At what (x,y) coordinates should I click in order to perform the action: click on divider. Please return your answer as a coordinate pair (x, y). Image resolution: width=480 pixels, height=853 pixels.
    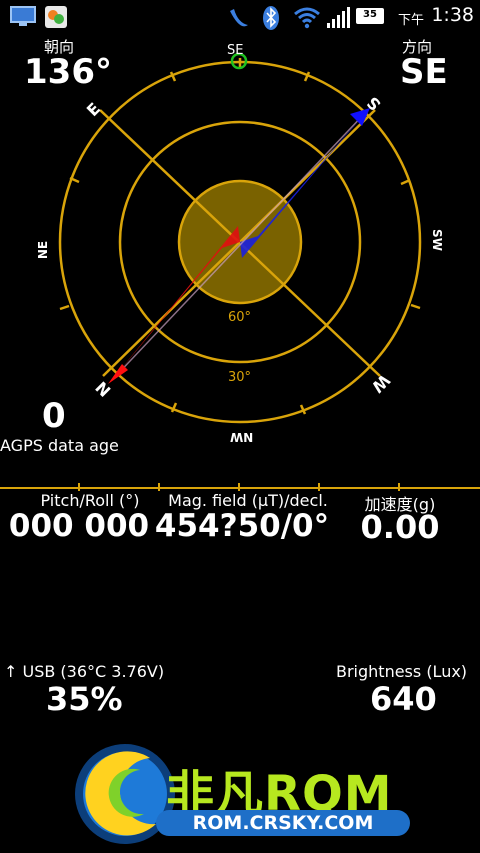
    Looking at the image, I should click on (240, 488).